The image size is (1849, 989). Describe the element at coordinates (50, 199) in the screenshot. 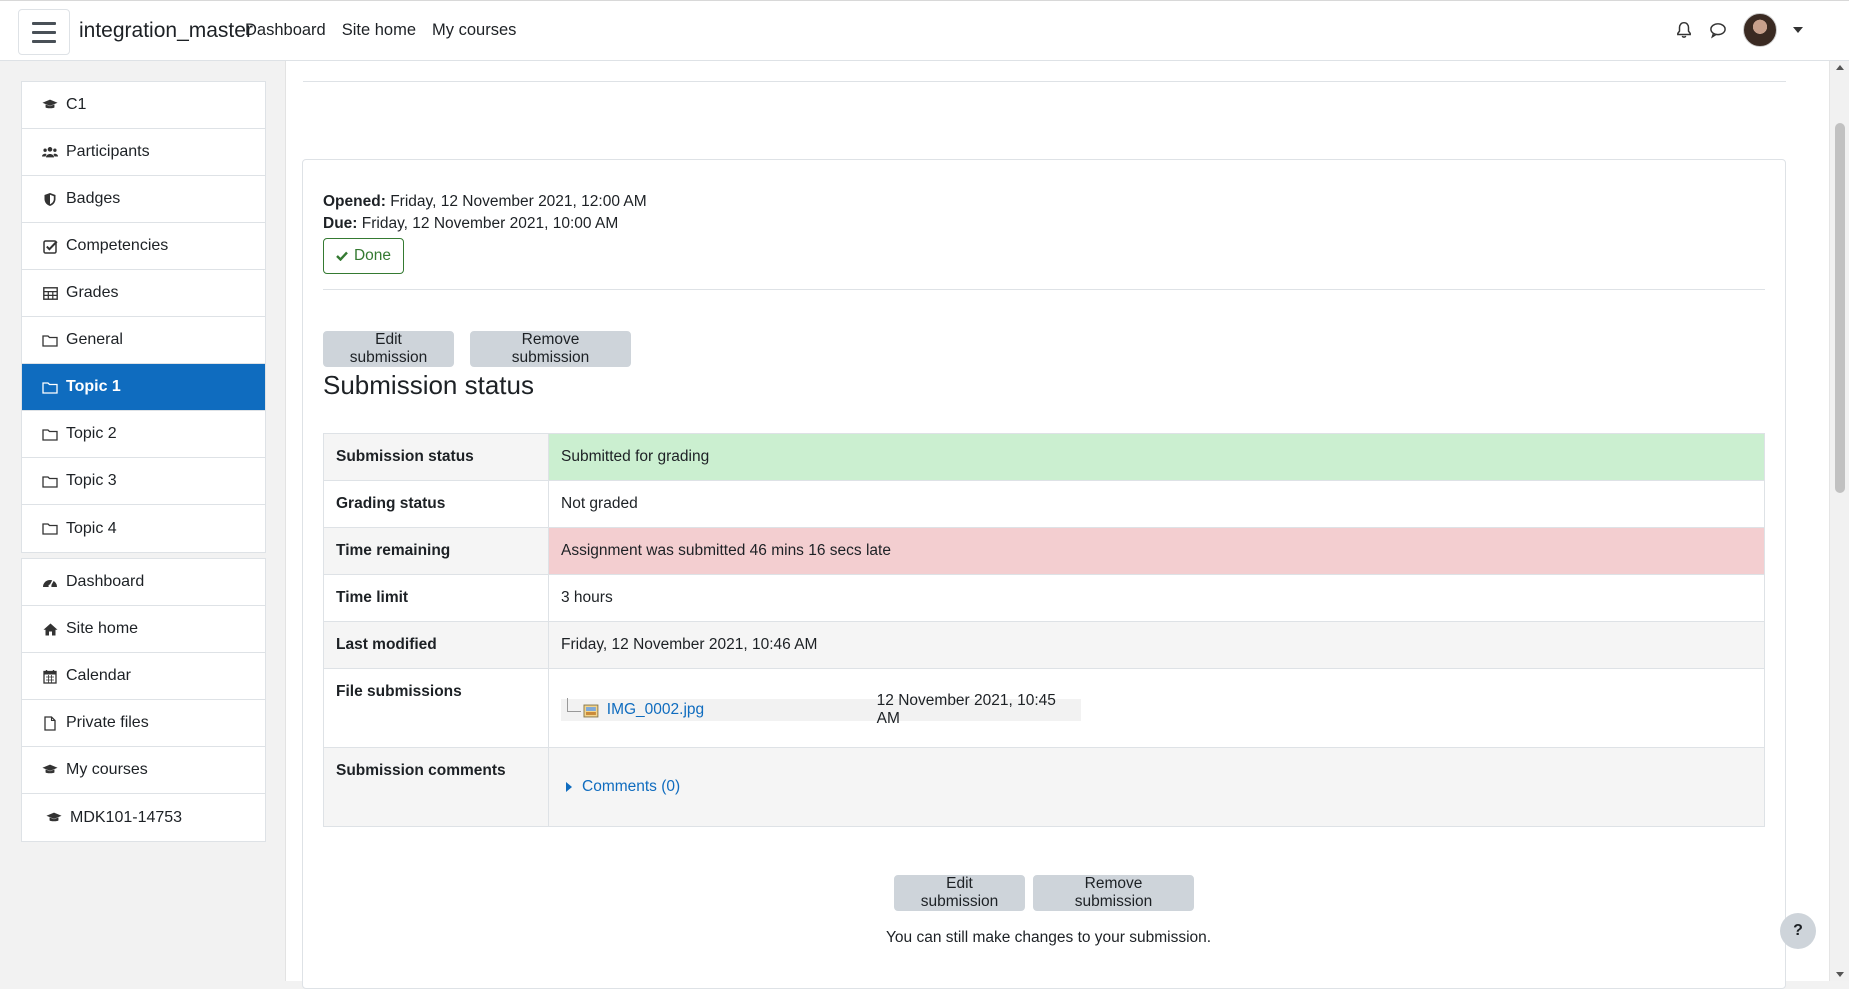

I see `shield-icon` at that location.